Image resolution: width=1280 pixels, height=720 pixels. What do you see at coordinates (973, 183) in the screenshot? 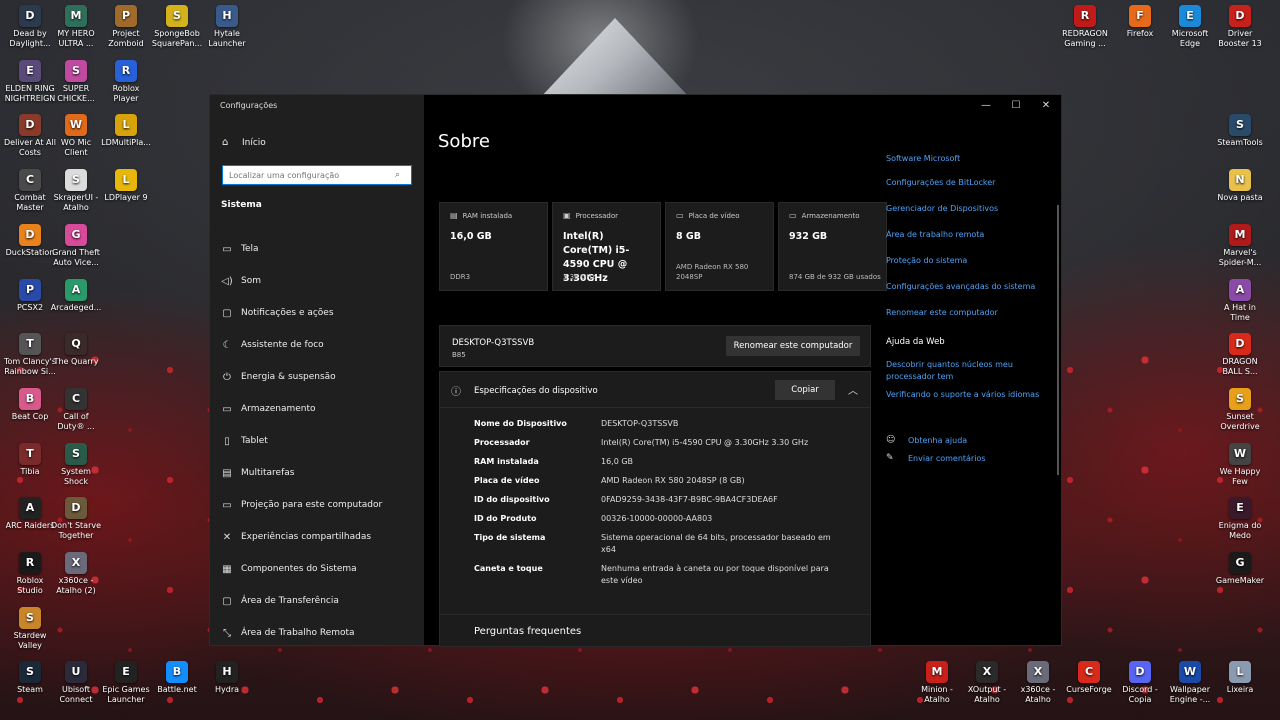
I see `related-link: Configurações de BitLocker` at bounding box center [973, 183].